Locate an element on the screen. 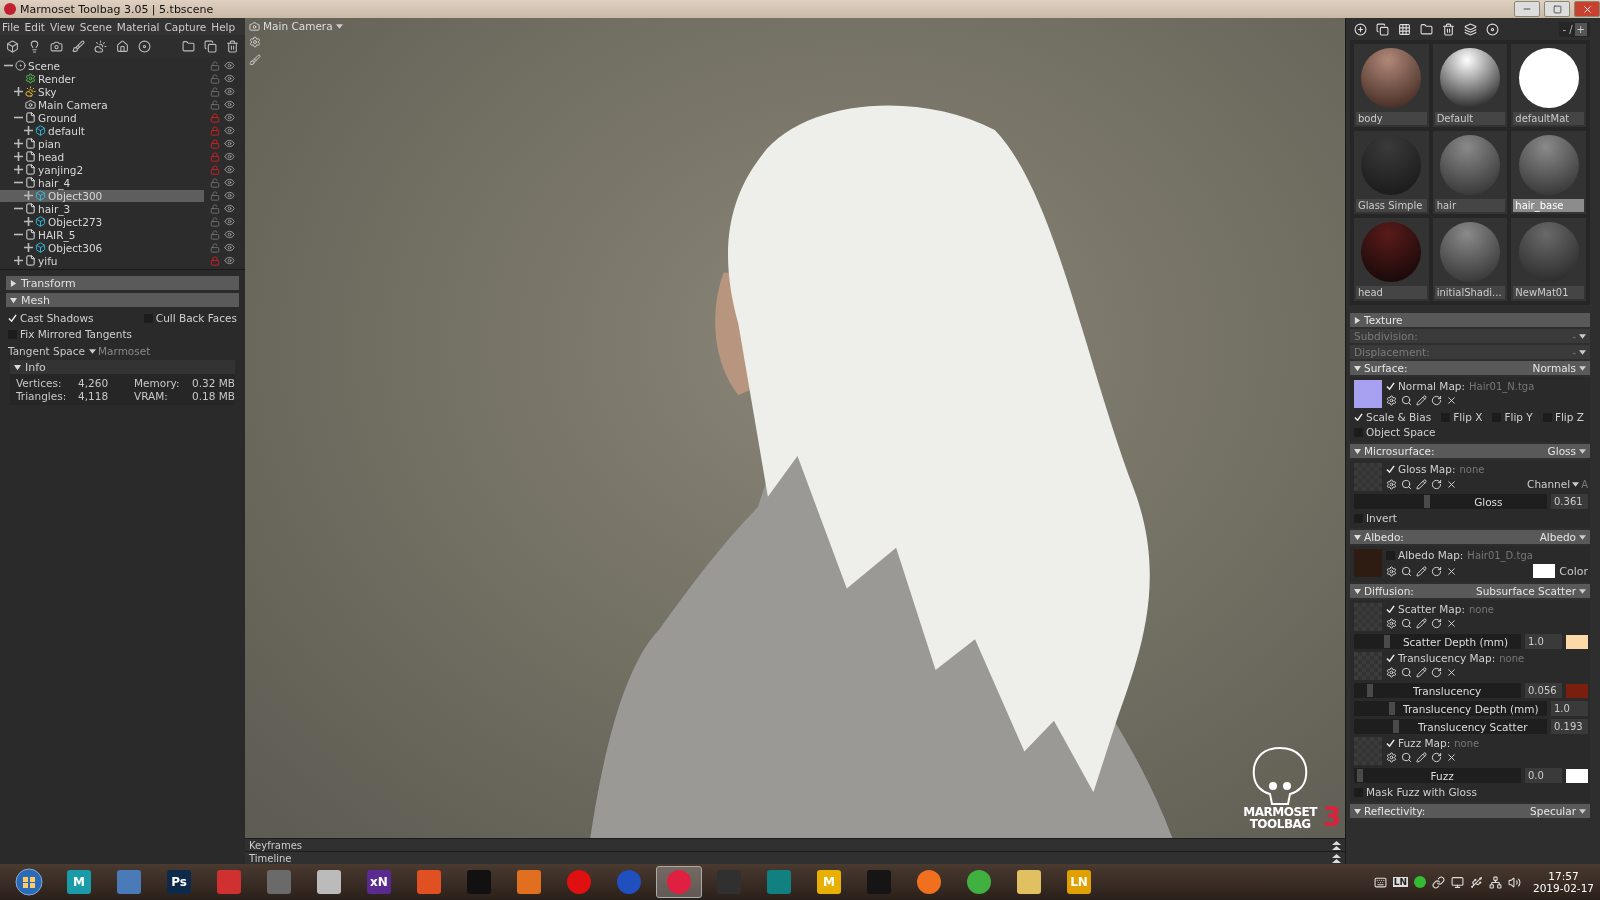  slider: Fuzz is located at coordinates (1437, 775).